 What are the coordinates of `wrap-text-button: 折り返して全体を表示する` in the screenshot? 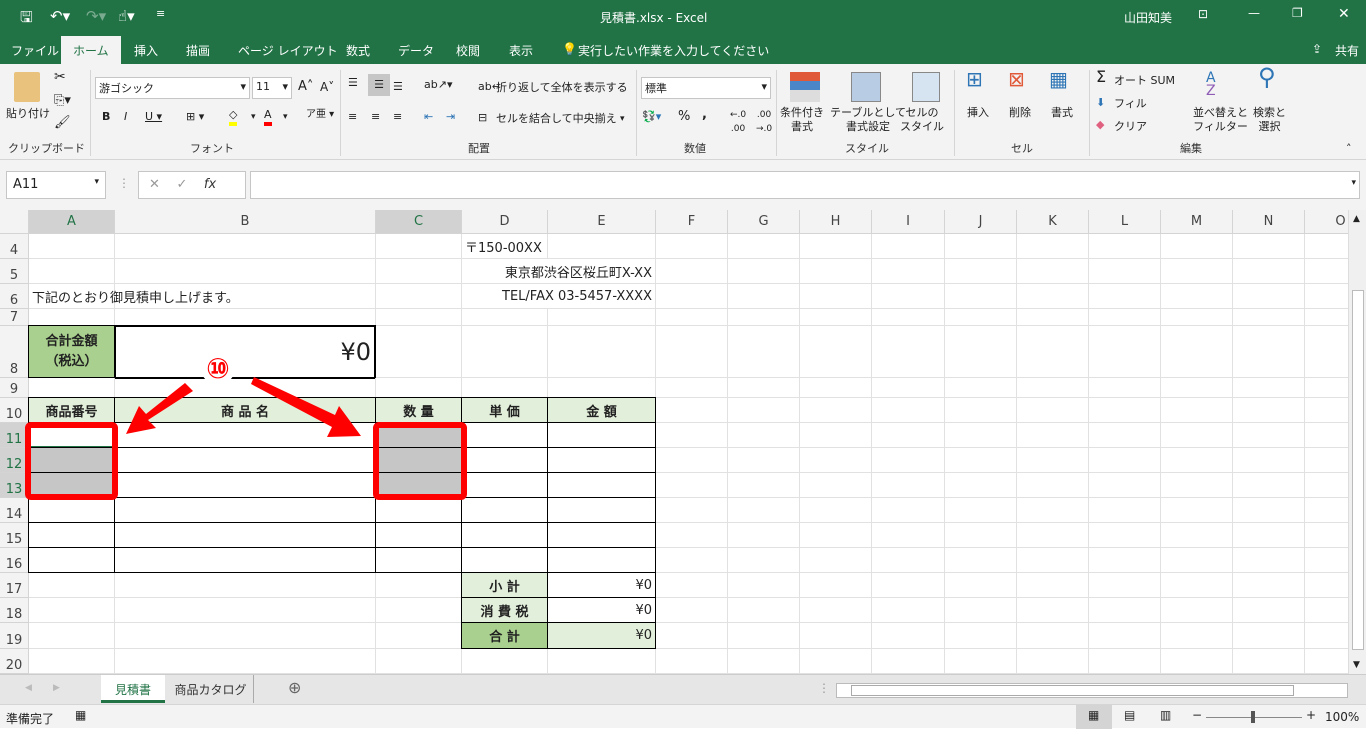 It's located at (562, 88).